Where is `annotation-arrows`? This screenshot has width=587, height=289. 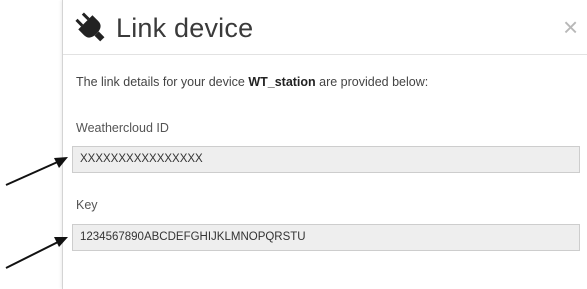
annotation-arrows is located at coordinates (36, 213).